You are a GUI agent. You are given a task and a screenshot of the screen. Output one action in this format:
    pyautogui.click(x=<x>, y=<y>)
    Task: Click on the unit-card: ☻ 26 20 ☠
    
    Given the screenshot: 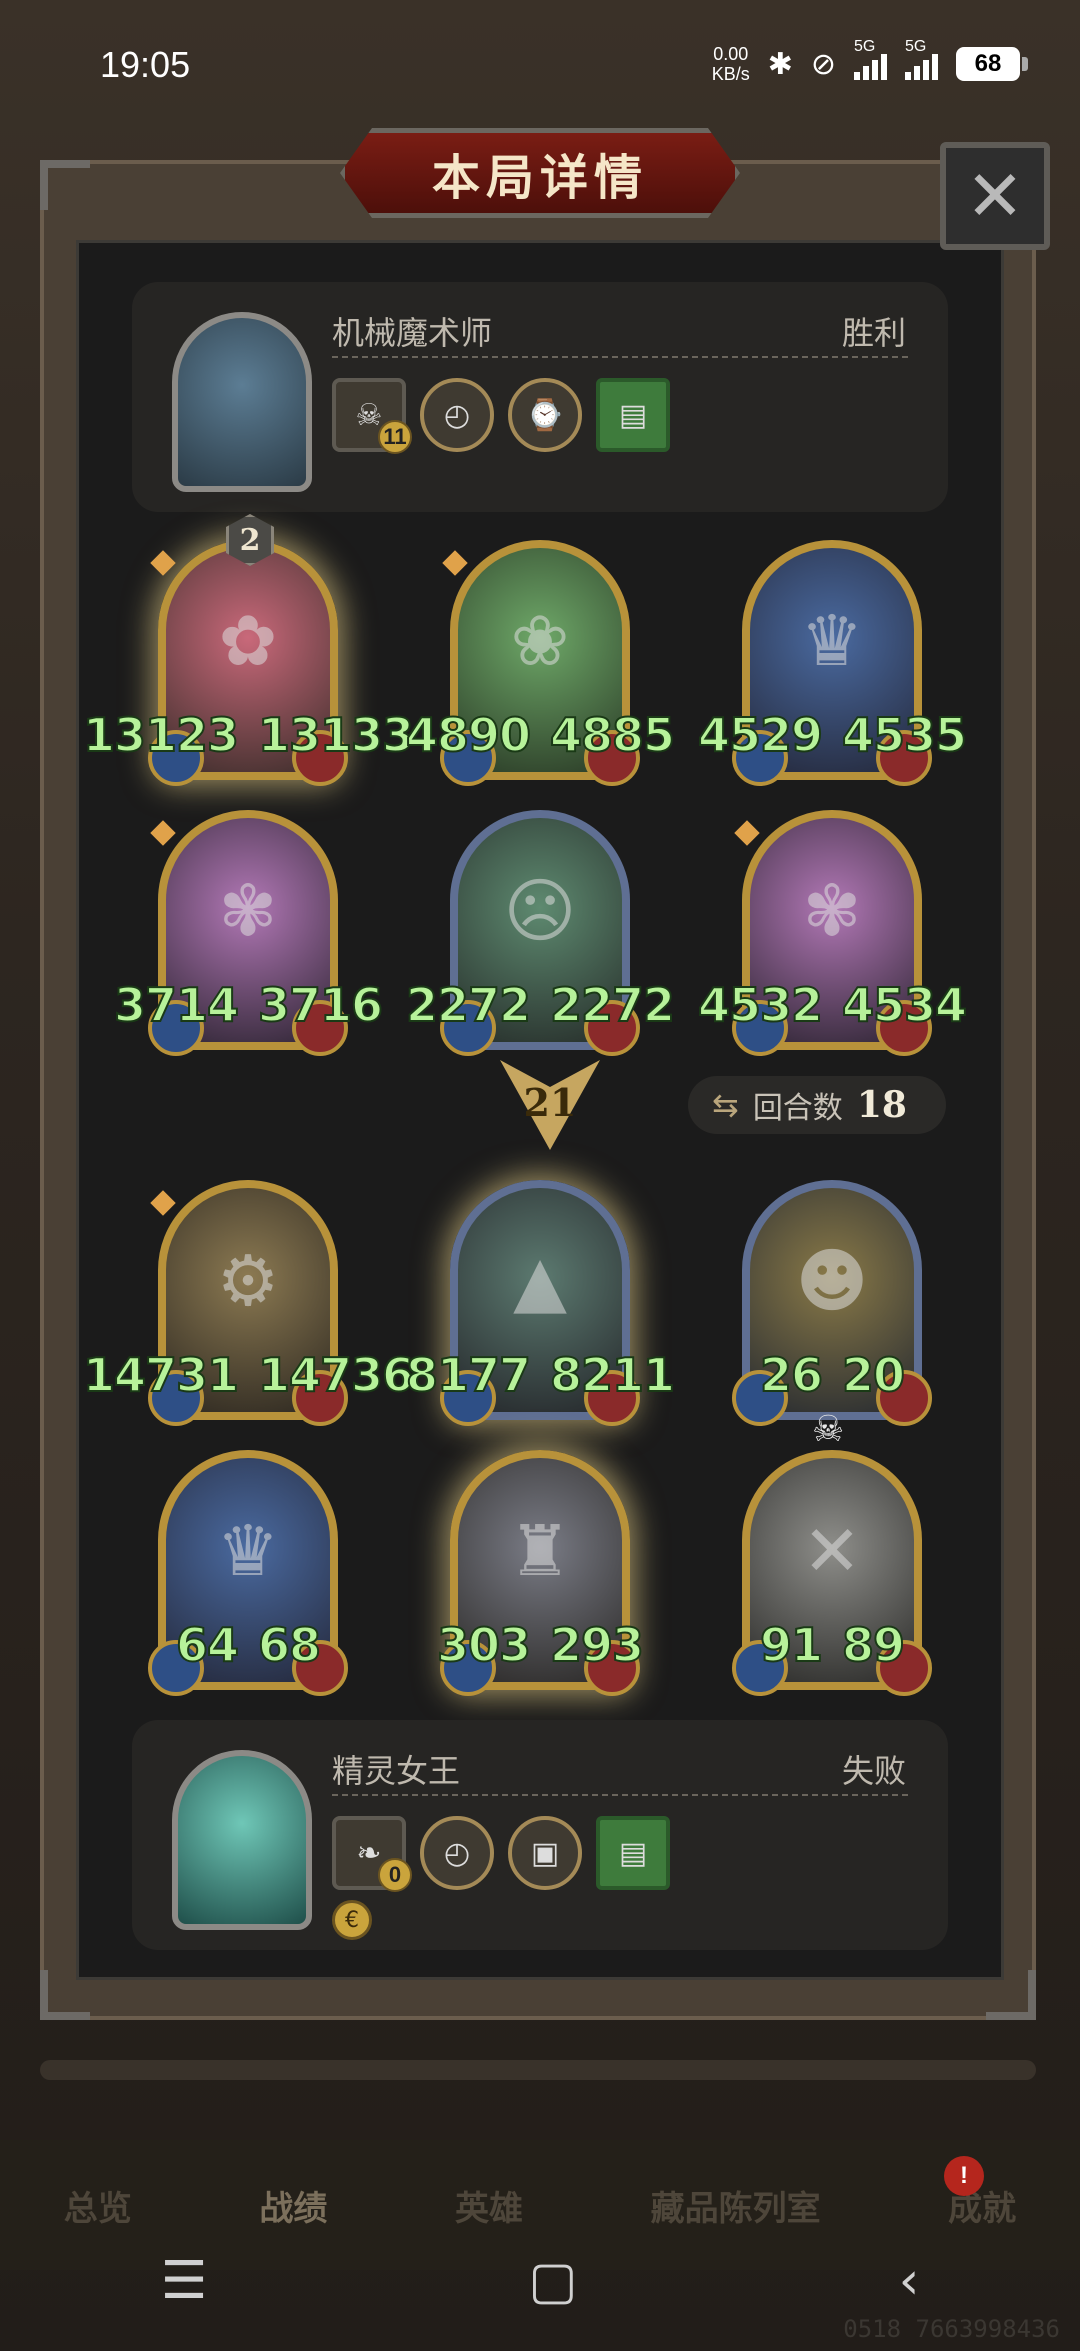 What is the action you would take?
    pyautogui.click(x=832, y=1315)
    